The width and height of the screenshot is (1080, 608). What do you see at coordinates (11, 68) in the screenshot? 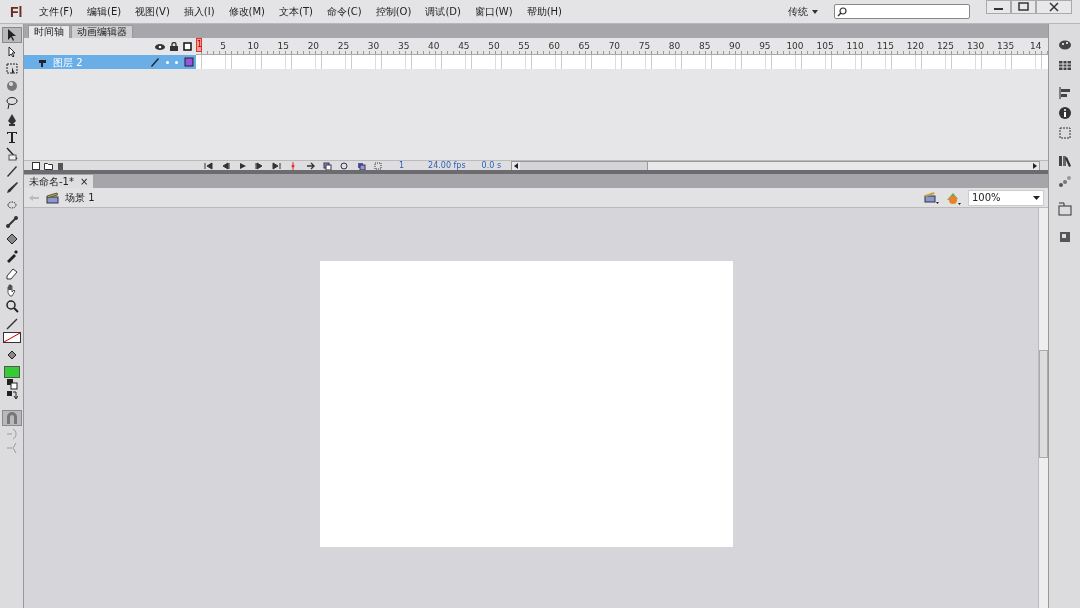
I see `transform-icon` at bounding box center [11, 68].